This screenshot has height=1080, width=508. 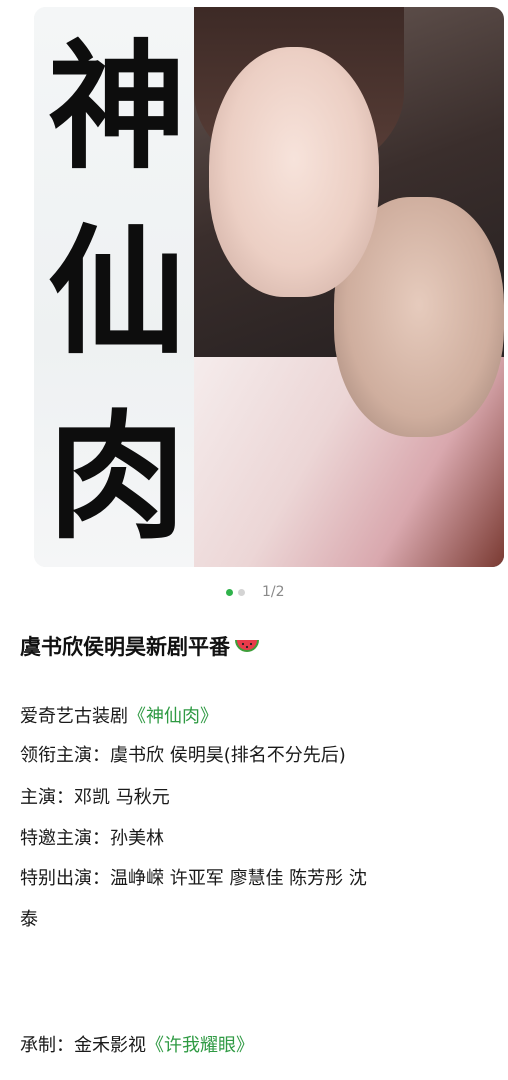 What do you see at coordinates (241, 592) in the screenshot?
I see `carousel-dot-inactive` at bounding box center [241, 592].